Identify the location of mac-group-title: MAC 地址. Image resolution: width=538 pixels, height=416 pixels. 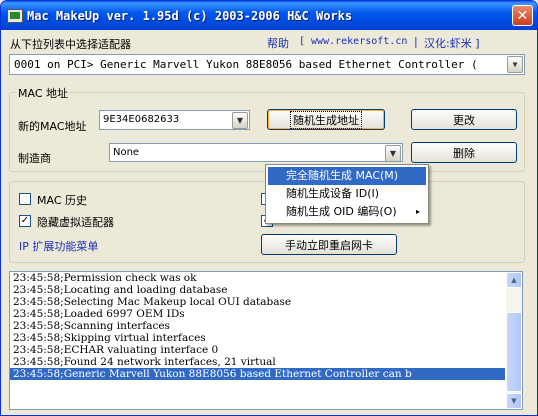
(43, 93).